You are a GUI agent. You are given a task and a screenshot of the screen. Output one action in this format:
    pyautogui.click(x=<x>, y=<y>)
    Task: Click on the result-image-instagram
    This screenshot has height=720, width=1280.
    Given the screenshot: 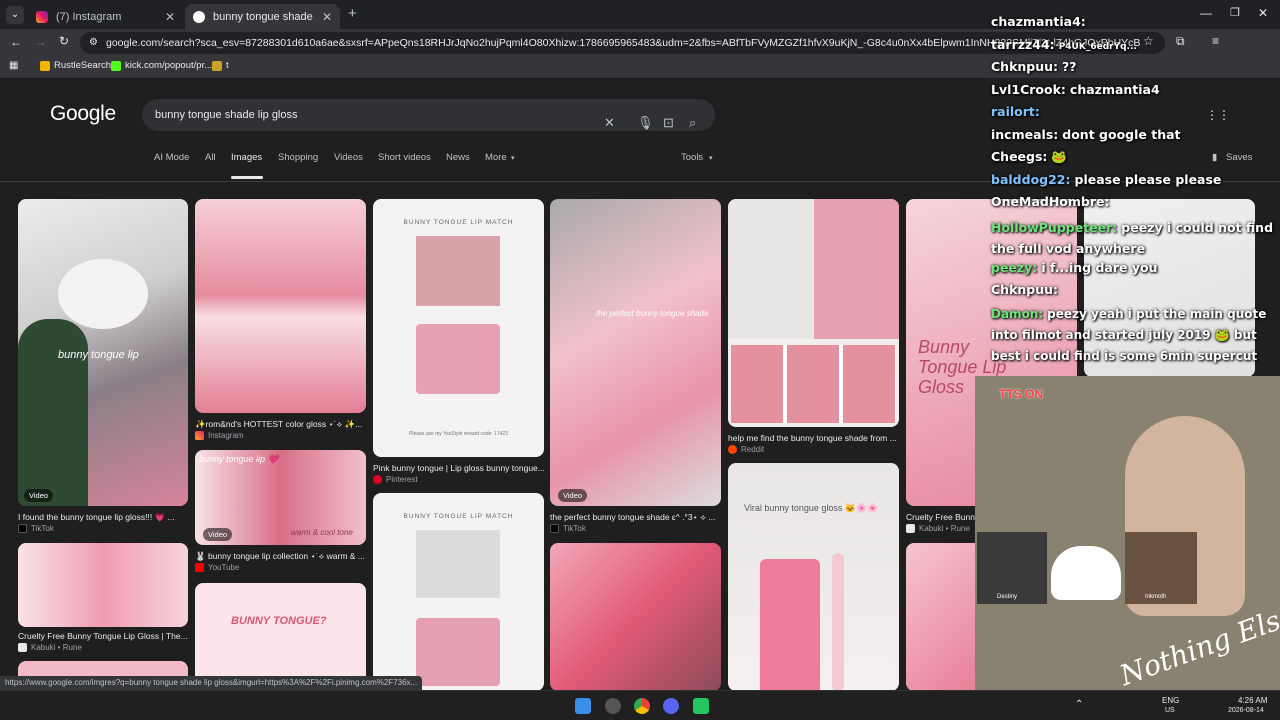 What is the action you would take?
    pyautogui.click(x=280, y=306)
    